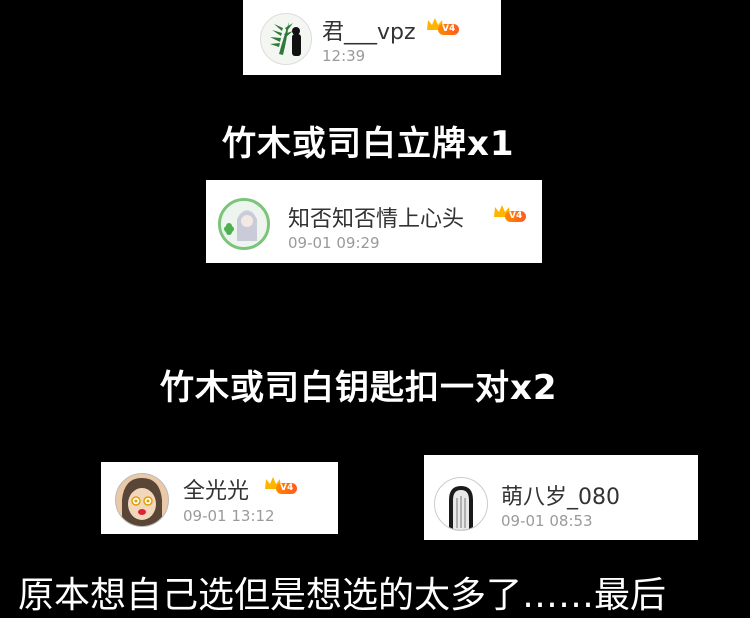 This screenshot has width=750, height=618. What do you see at coordinates (334, 243) in the screenshot?
I see `comment-time: 09-01 09:29` at bounding box center [334, 243].